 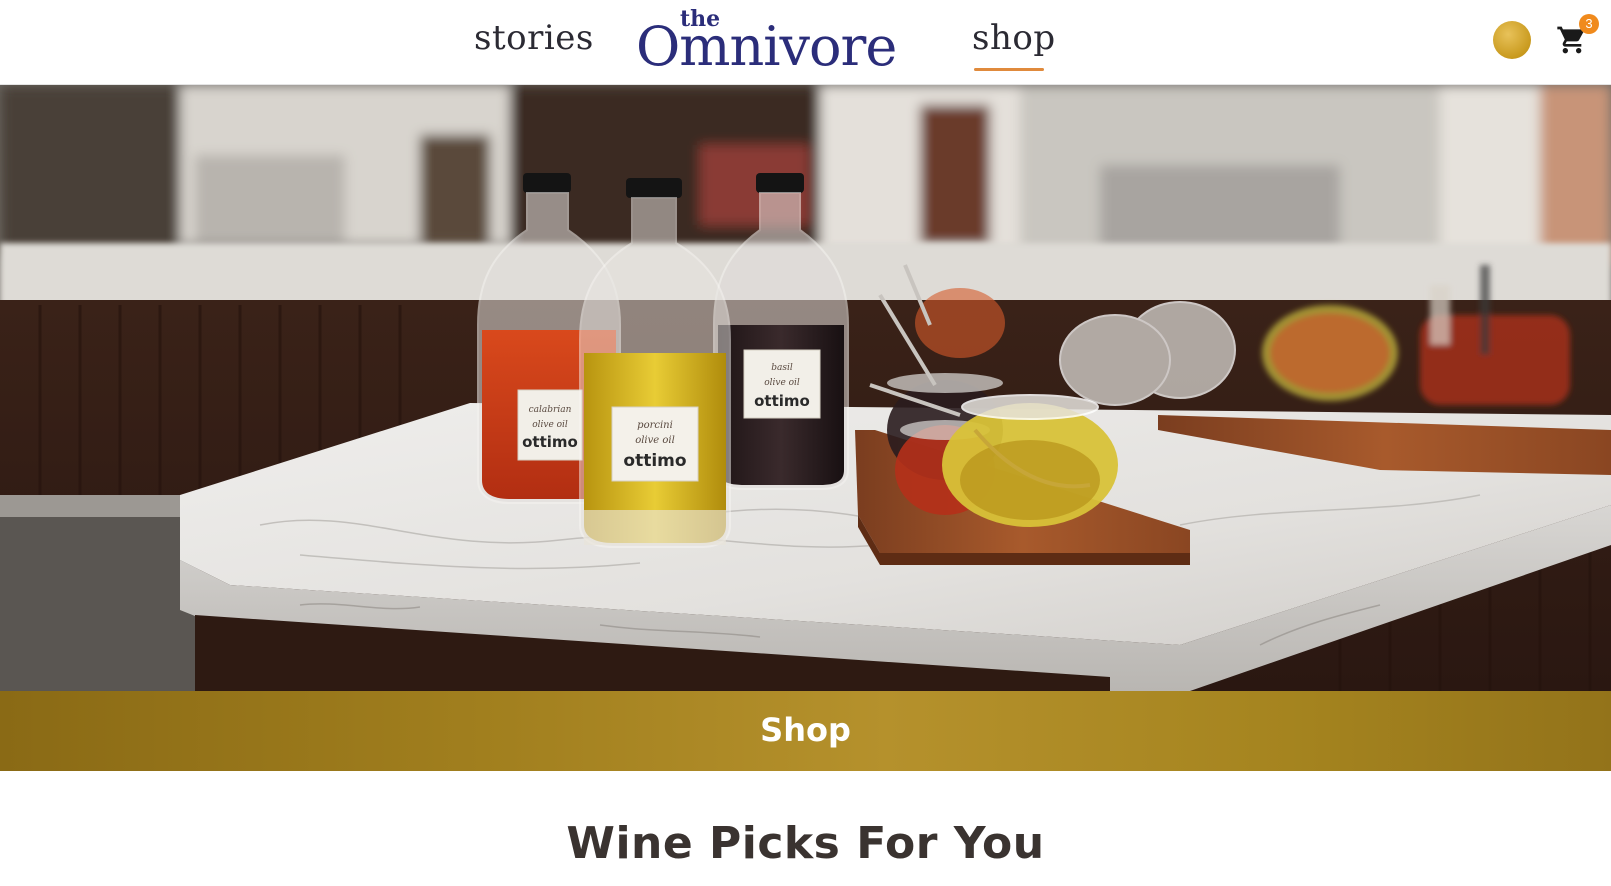 I want to click on svg-text: porcini, so click(x=655, y=425).